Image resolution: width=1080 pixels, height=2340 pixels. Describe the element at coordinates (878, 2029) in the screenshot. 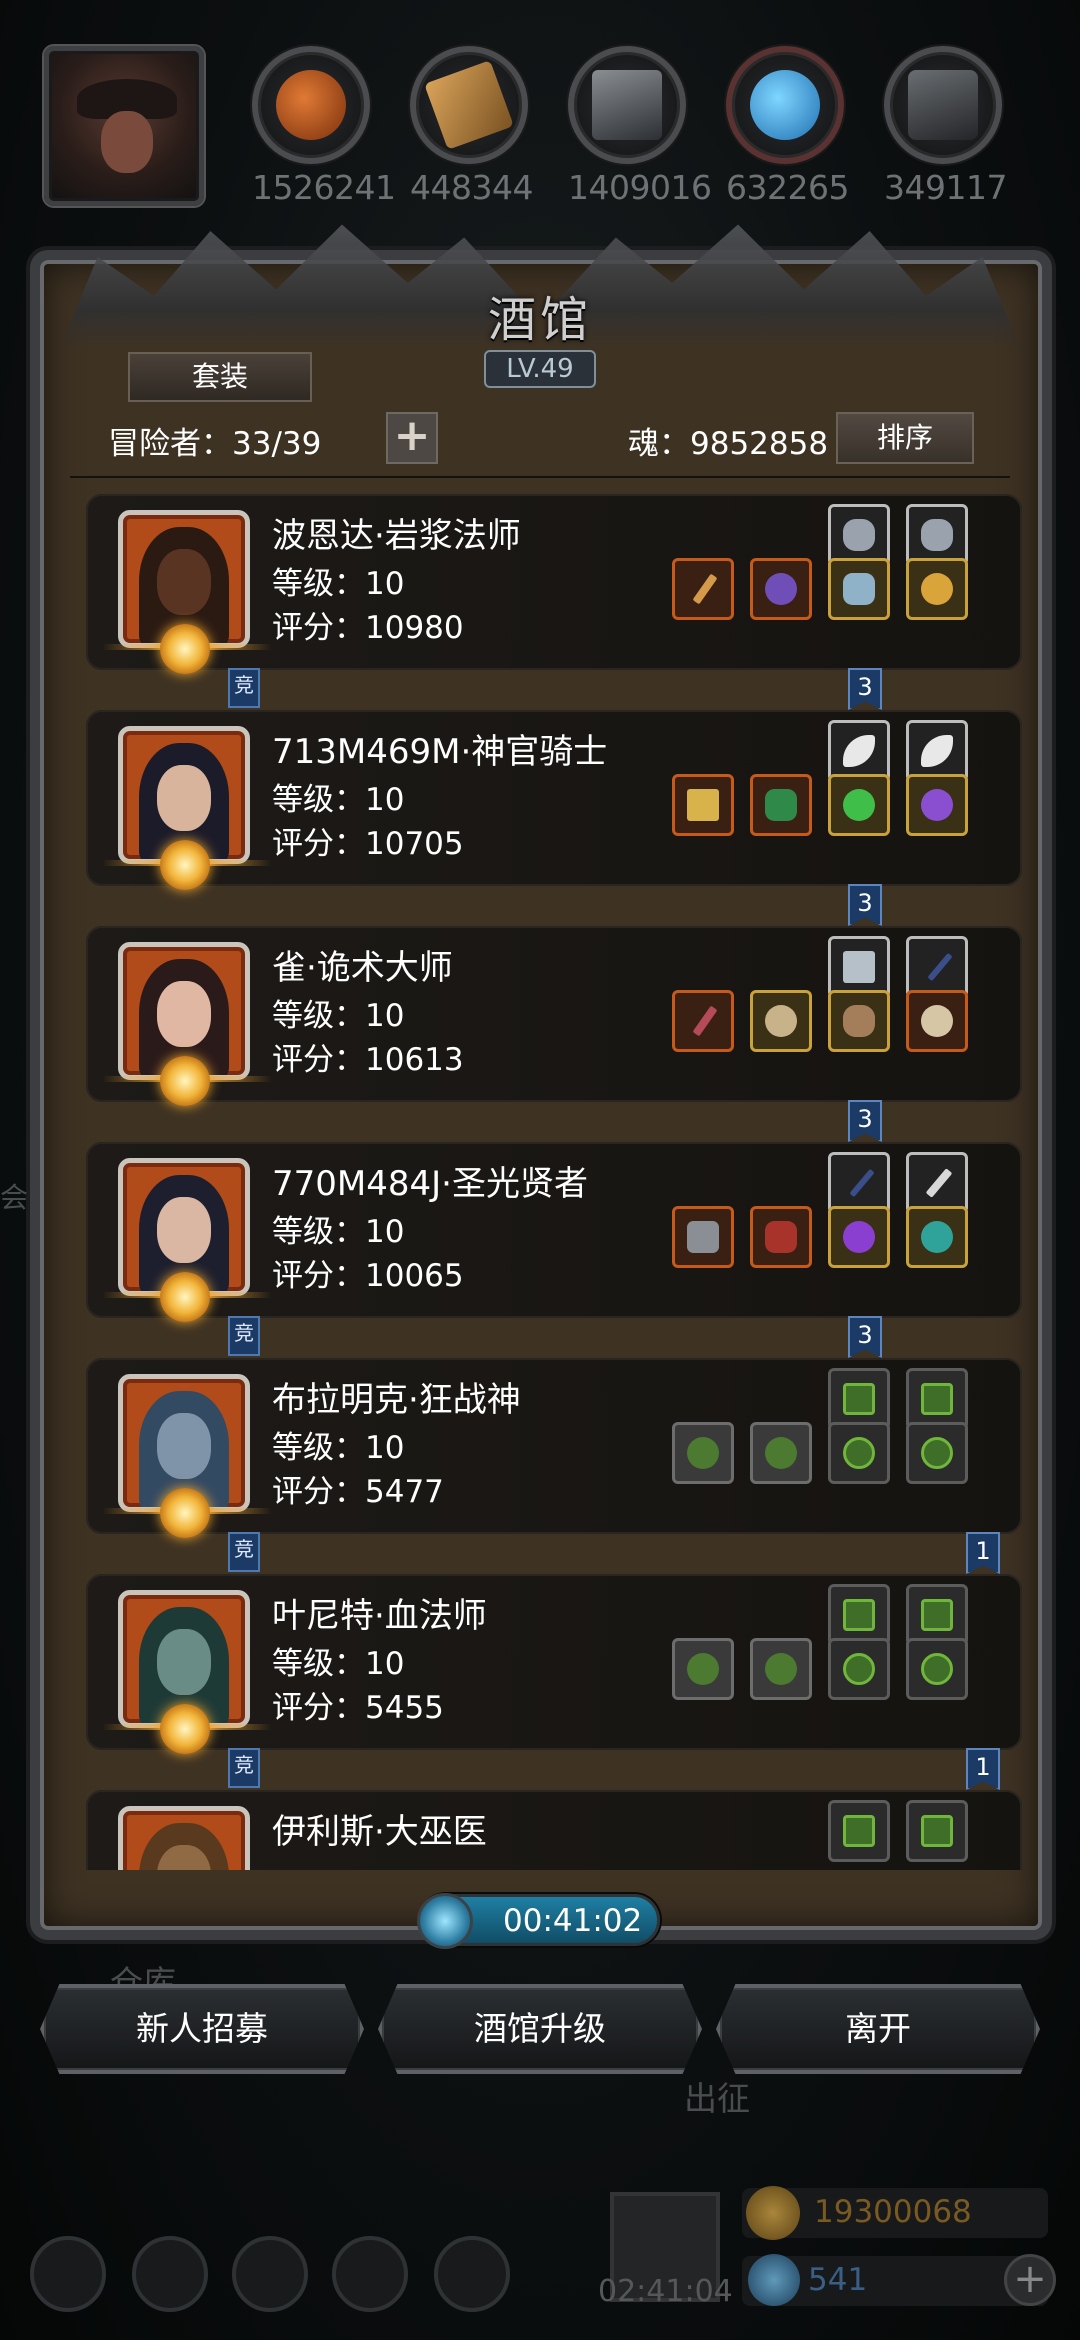

I see `leave-button: 离开` at that location.